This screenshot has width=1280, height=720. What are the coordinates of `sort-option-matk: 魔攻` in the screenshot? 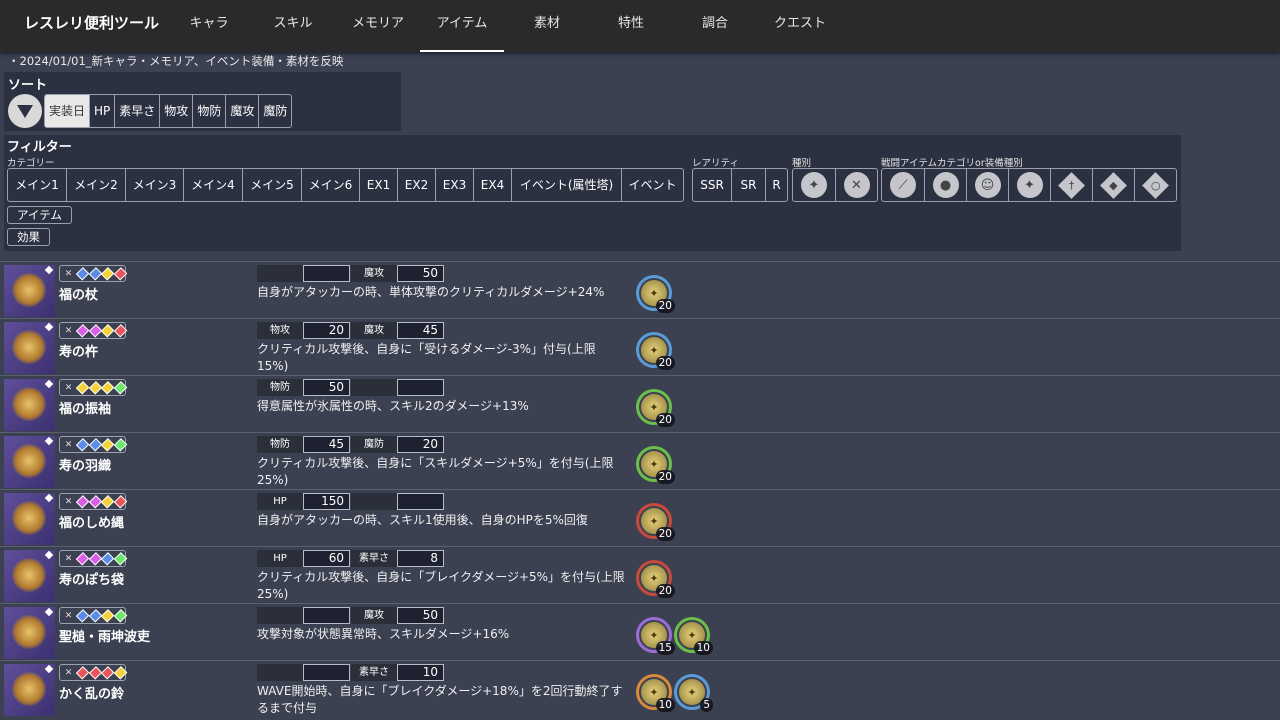 It's located at (241, 111).